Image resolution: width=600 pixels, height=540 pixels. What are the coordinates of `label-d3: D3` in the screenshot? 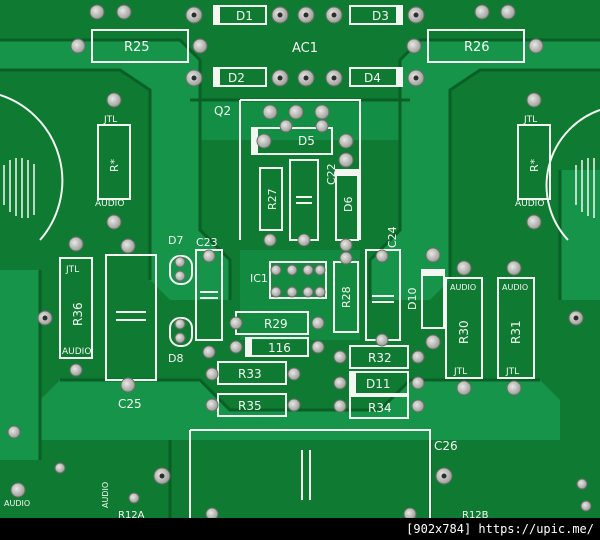 It's located at (380, 16).